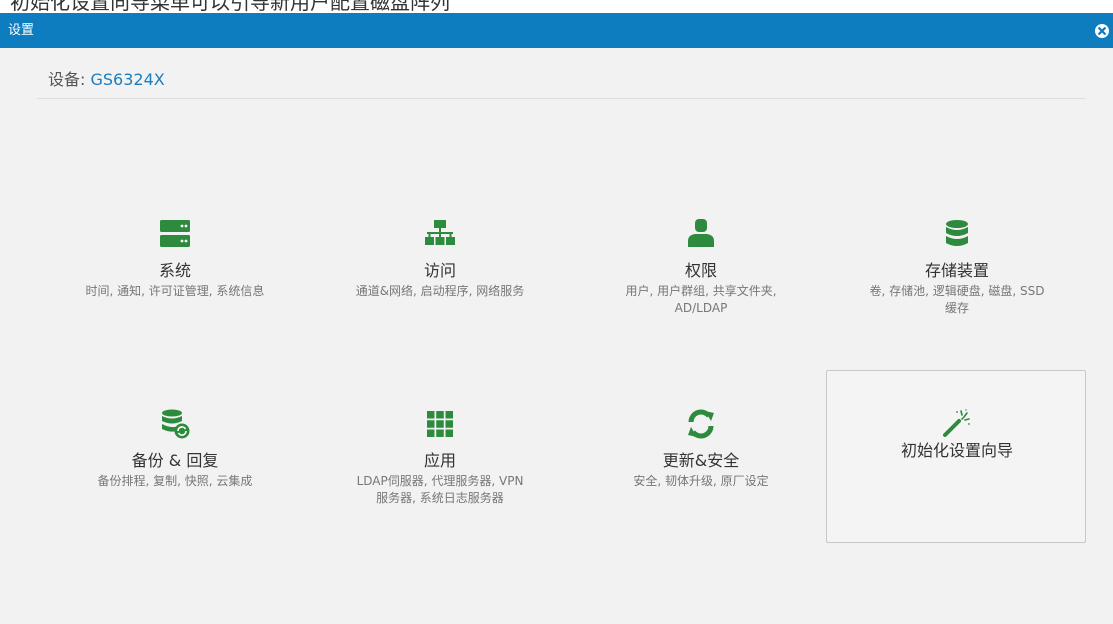  I want to click on tile-description: 备份排程, 复制, 快照, 云集成, so click(175, 481).